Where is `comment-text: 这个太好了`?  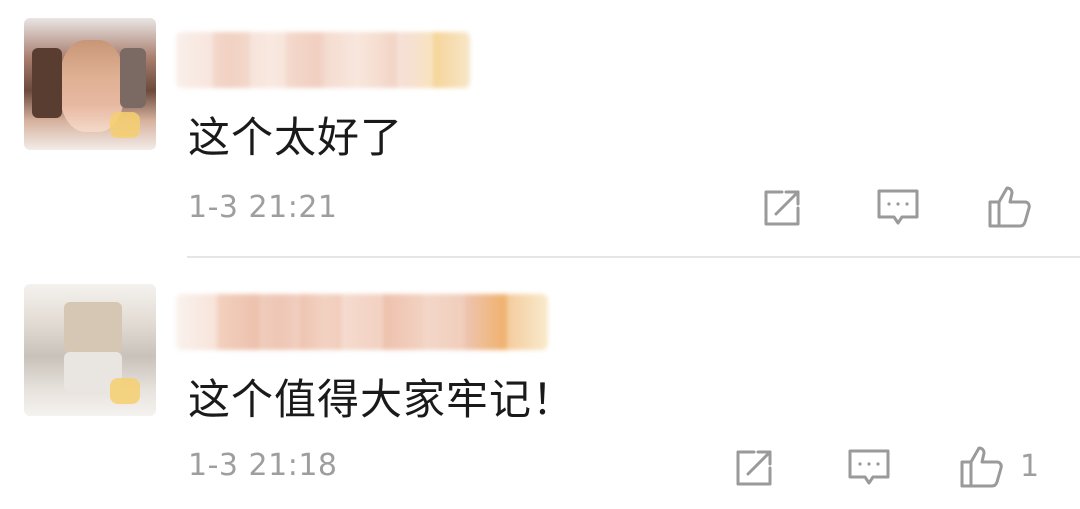
comment-text: 这个太好了 is located at coordinates (296, 137).